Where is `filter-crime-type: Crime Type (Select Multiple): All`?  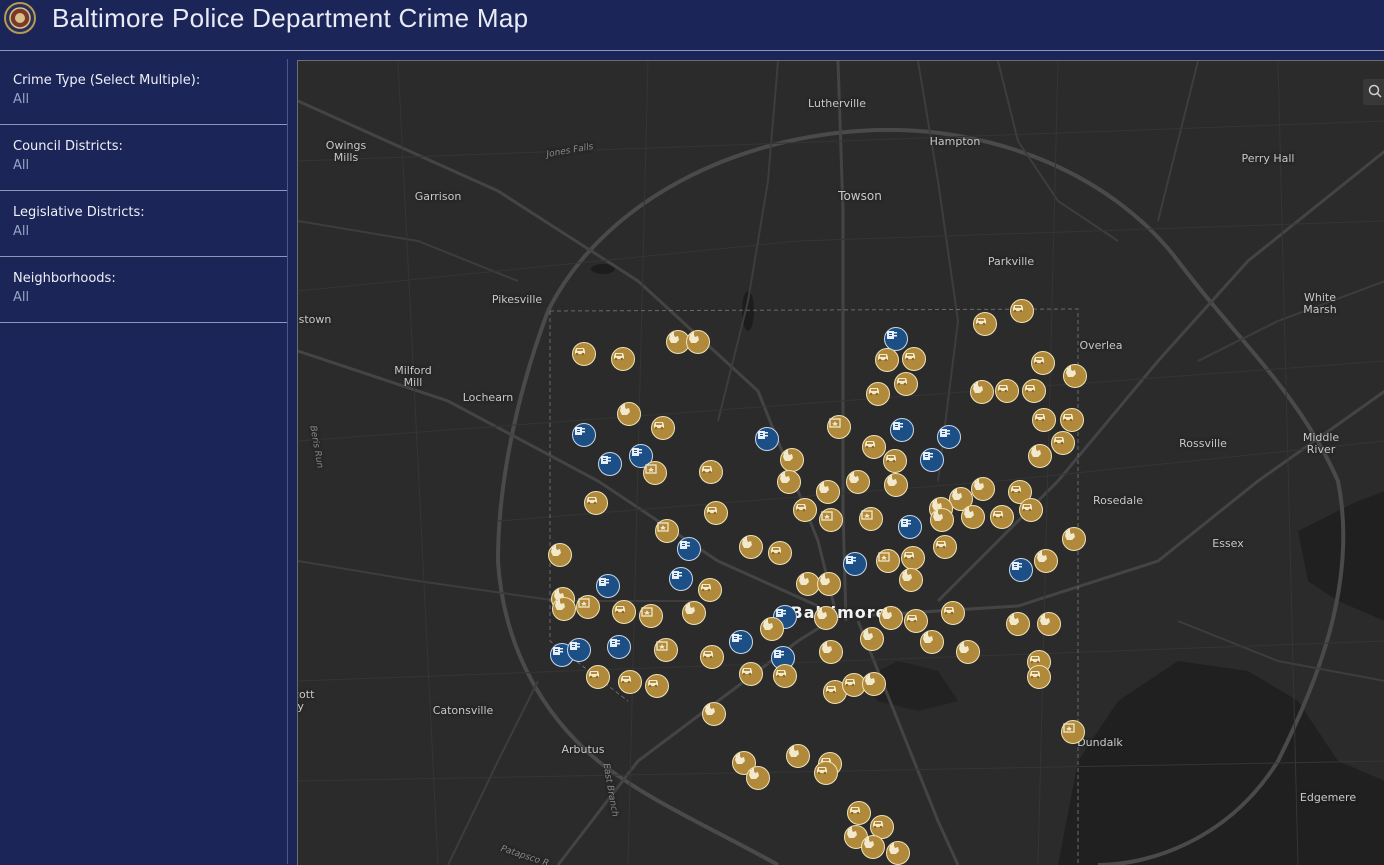 filter-crime-type: Crime Type (Select Multiple): All is located at coordinates (143, 92).